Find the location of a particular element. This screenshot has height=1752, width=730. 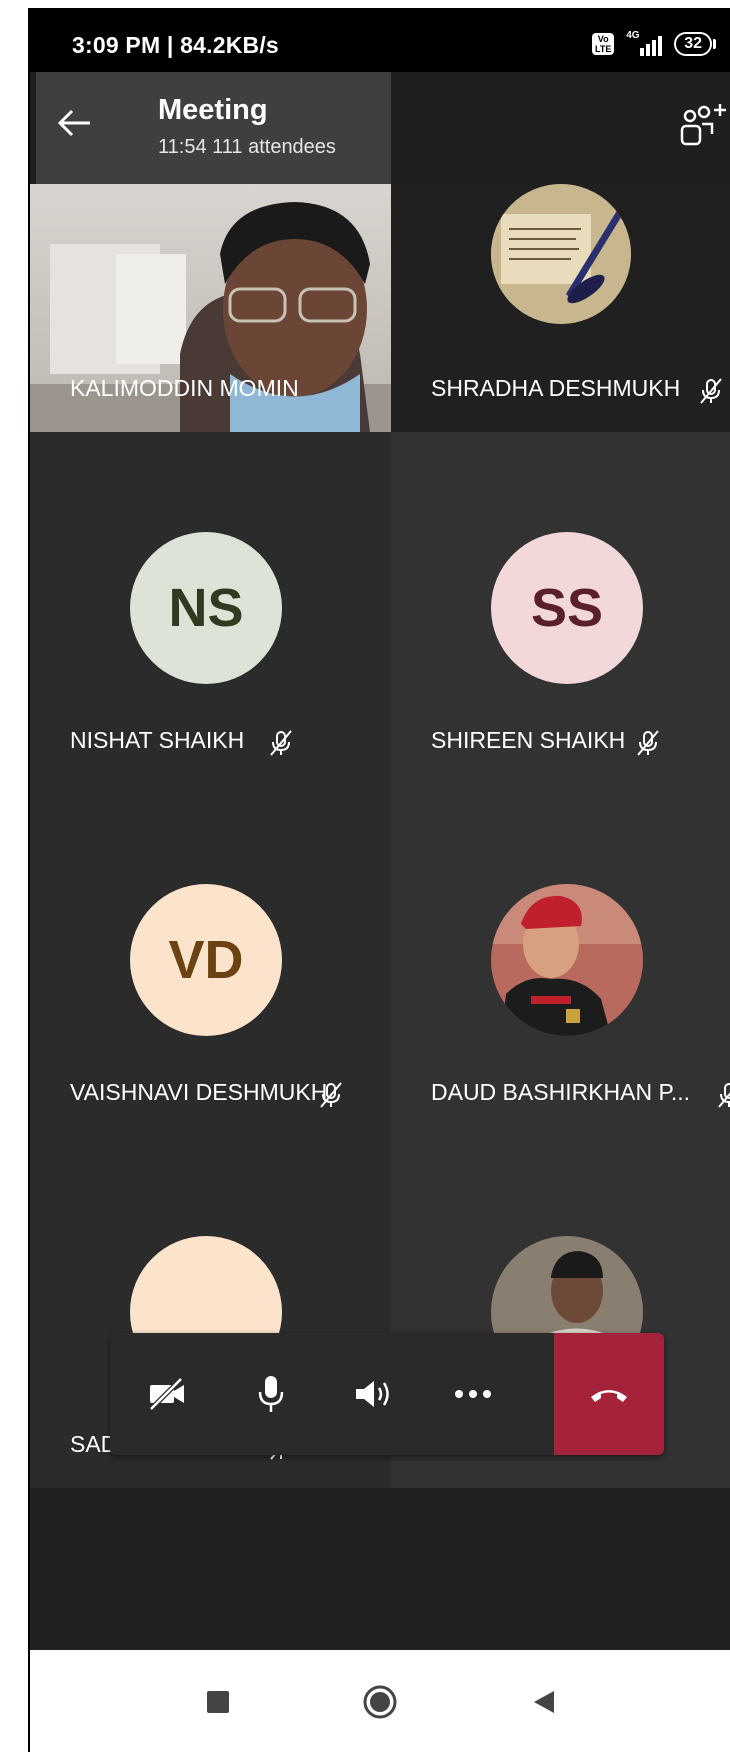

android-nav-bar is located at coordinates (380, 1701).